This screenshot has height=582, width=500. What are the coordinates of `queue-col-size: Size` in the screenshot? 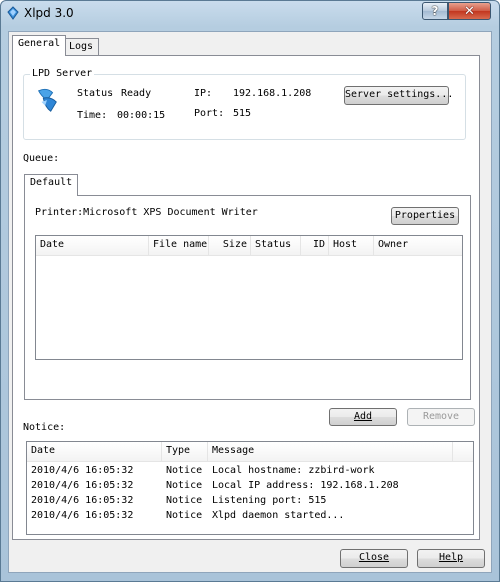 It's located at (230, 245).